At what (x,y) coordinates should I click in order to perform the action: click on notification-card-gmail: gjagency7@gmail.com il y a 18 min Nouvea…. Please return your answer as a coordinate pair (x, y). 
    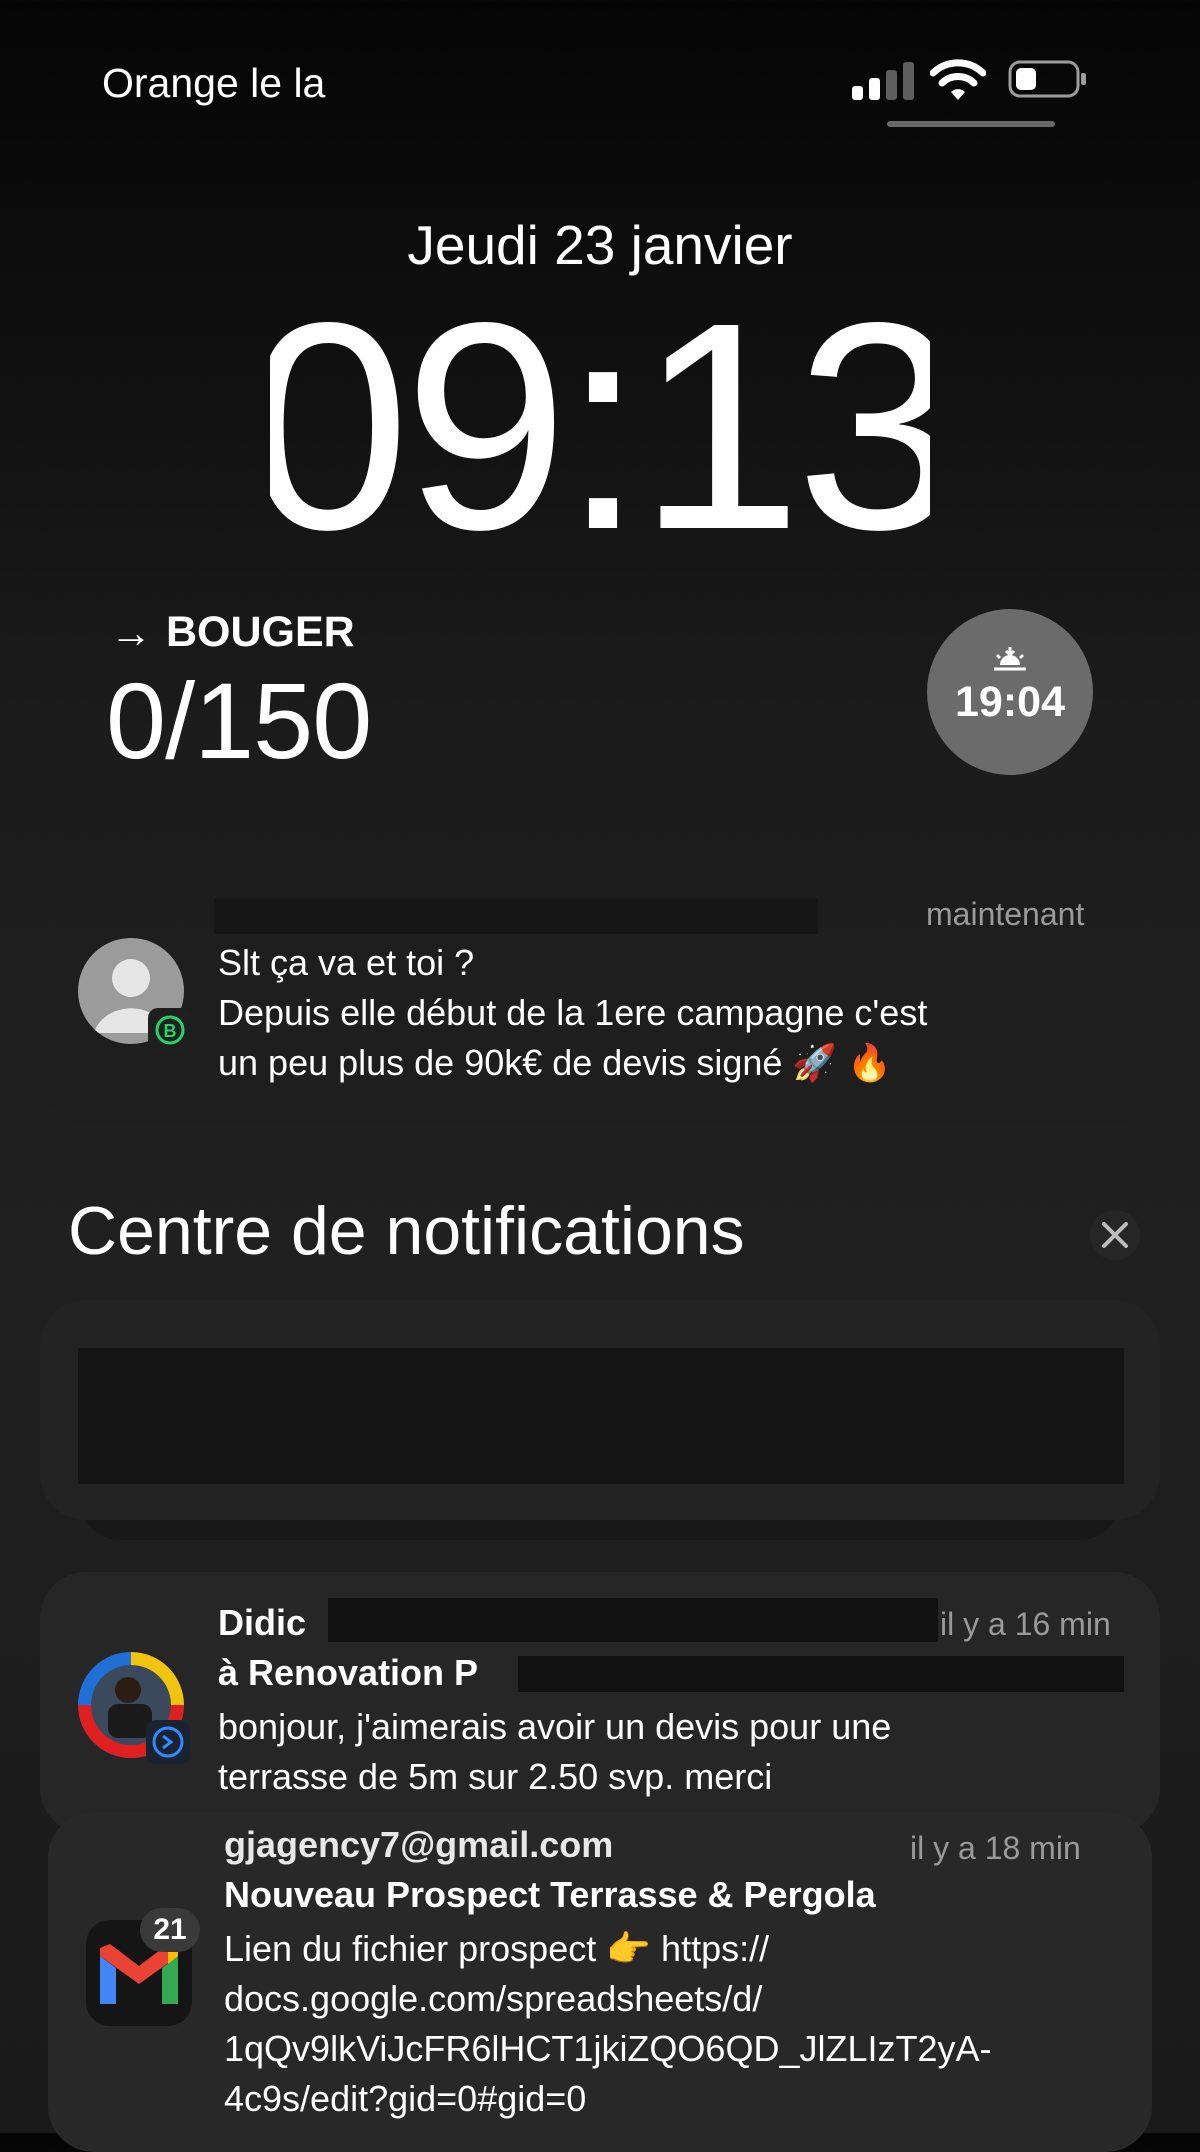
    Looking at the image, I should click on (600, 1982).